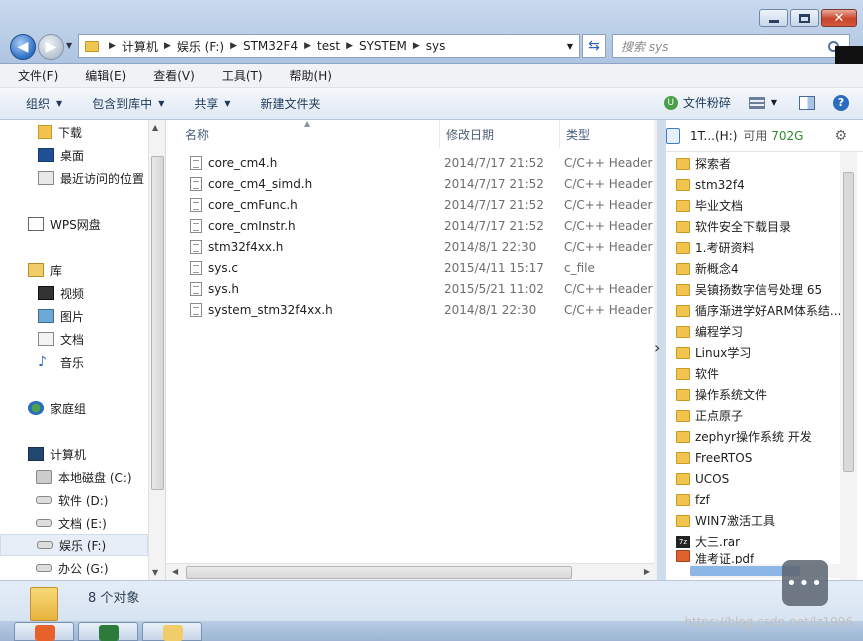 This screenshot has height=641, width=863. I want to click on scroll-up-icon: ▲, so click(155, 127).